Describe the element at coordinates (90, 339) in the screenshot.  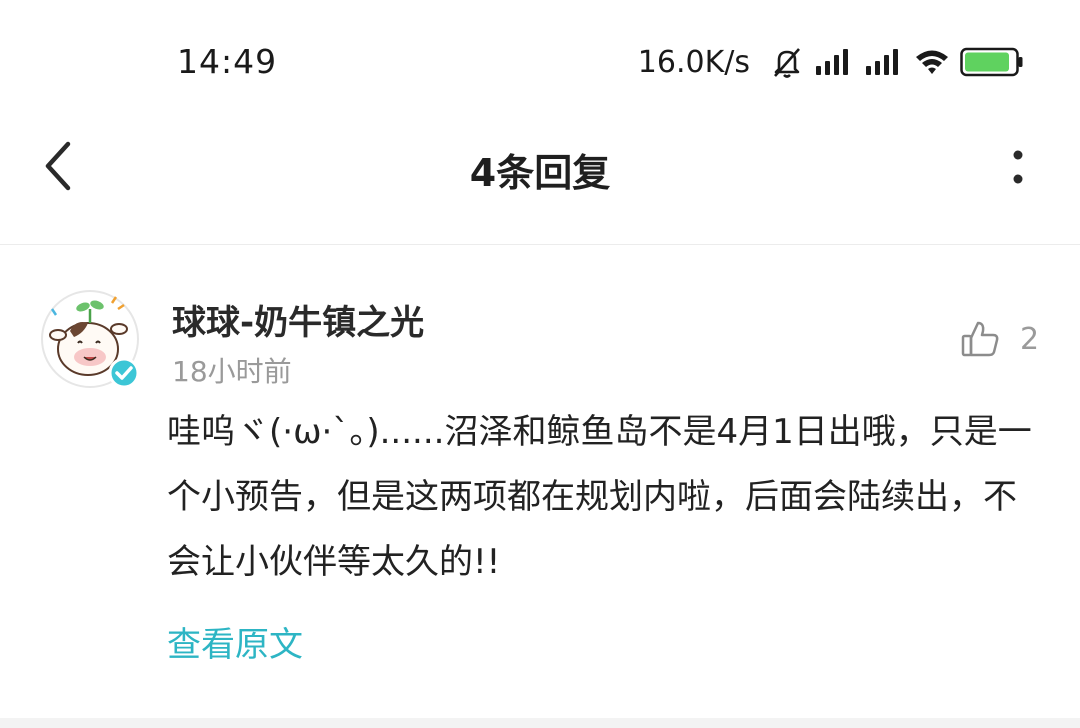
I see `avatar` at that location.